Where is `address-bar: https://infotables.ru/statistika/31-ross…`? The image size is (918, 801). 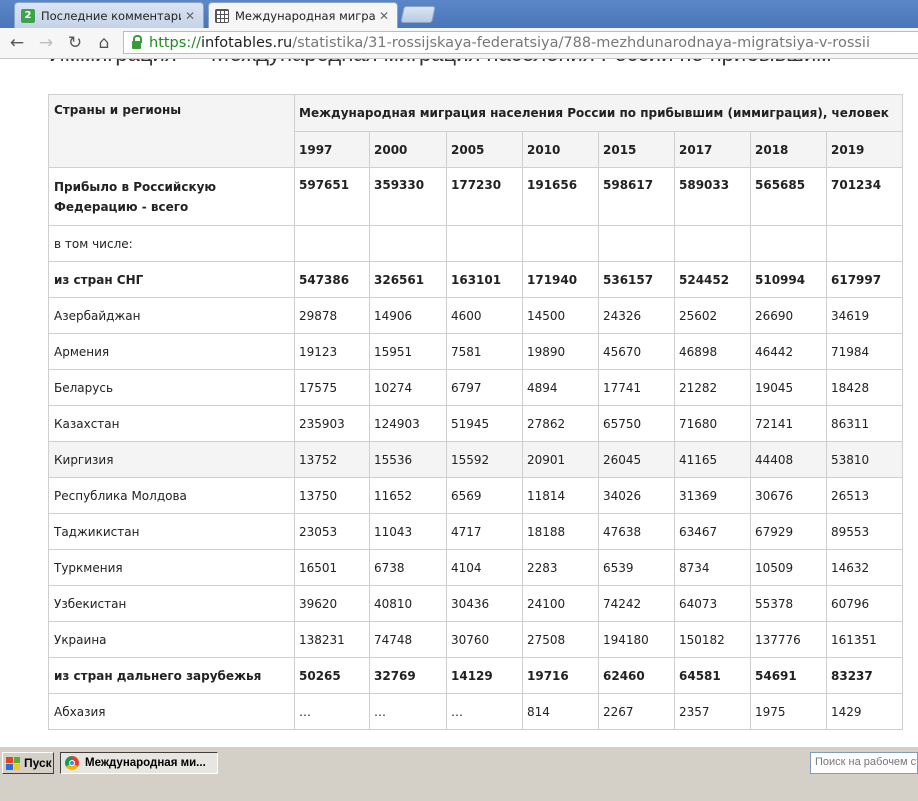
address-bar: https://infotables.ru/statistika/31-ross… is located at coordinates (520, 42).